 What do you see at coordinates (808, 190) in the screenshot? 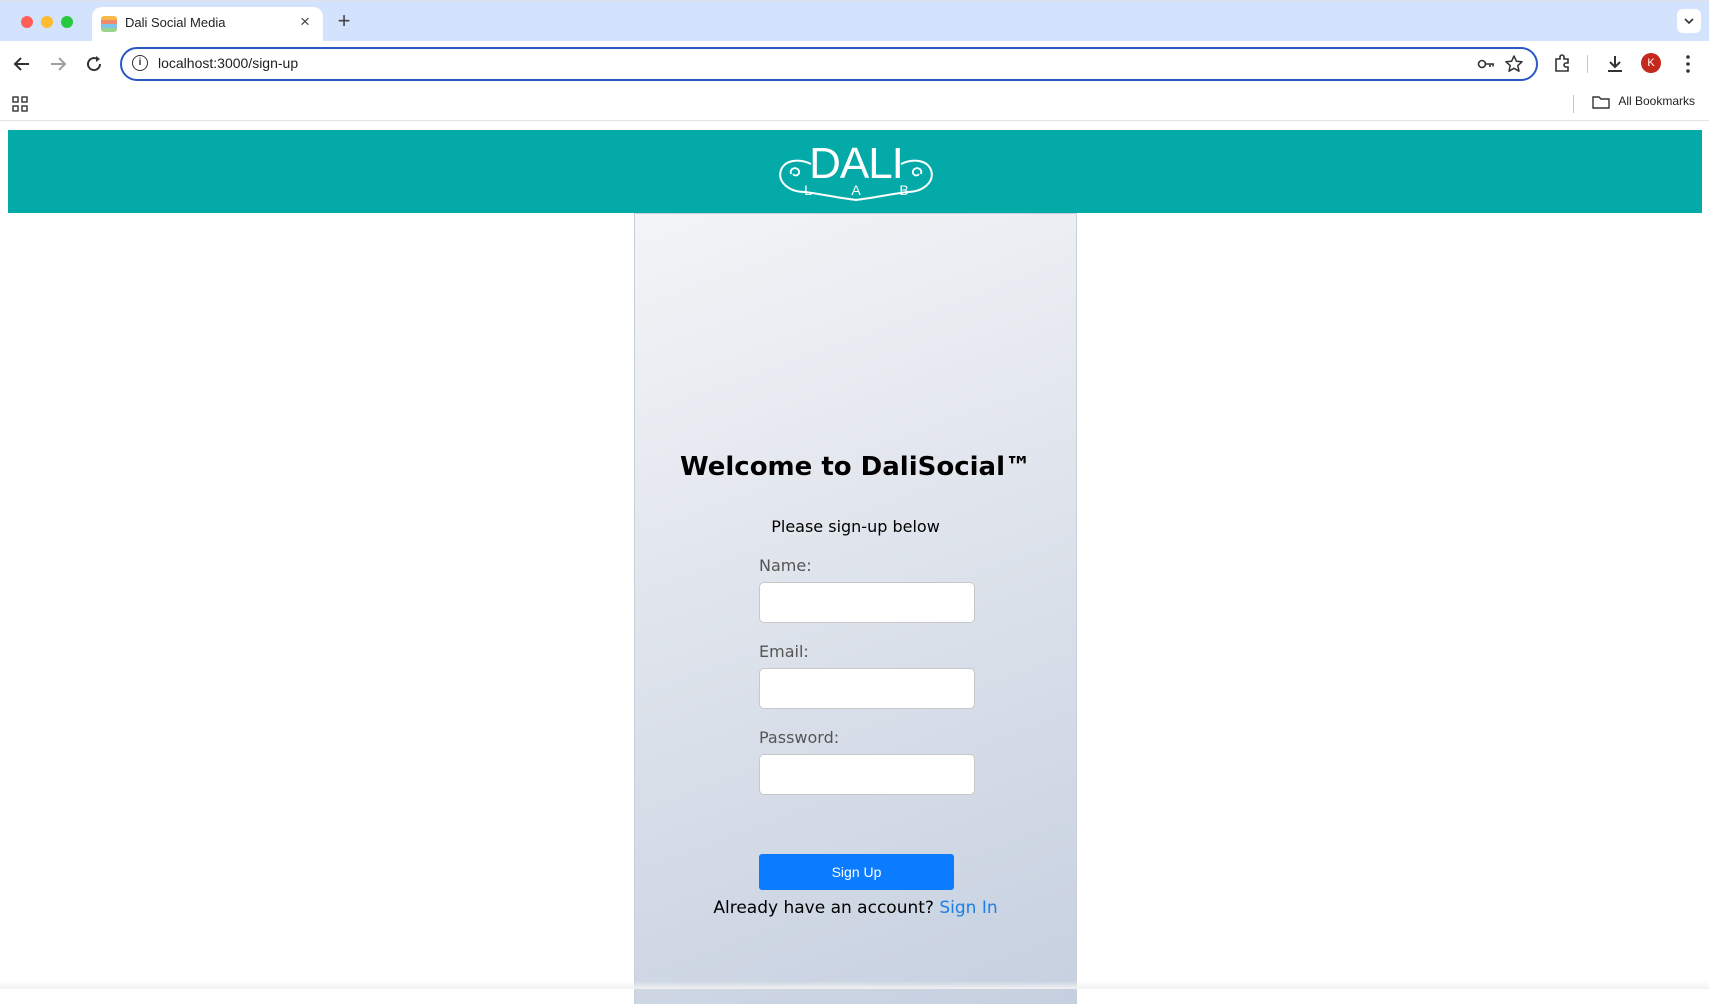
I see `logo-letter-l: L` at bounding box center [808, 190].